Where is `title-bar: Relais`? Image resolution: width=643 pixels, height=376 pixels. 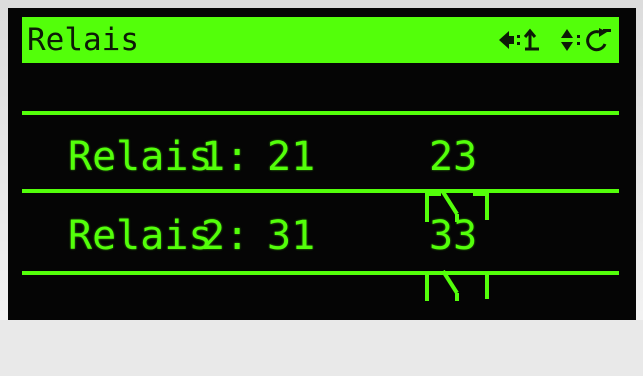 title-bar: Relais is located at coordinates (320, 40).